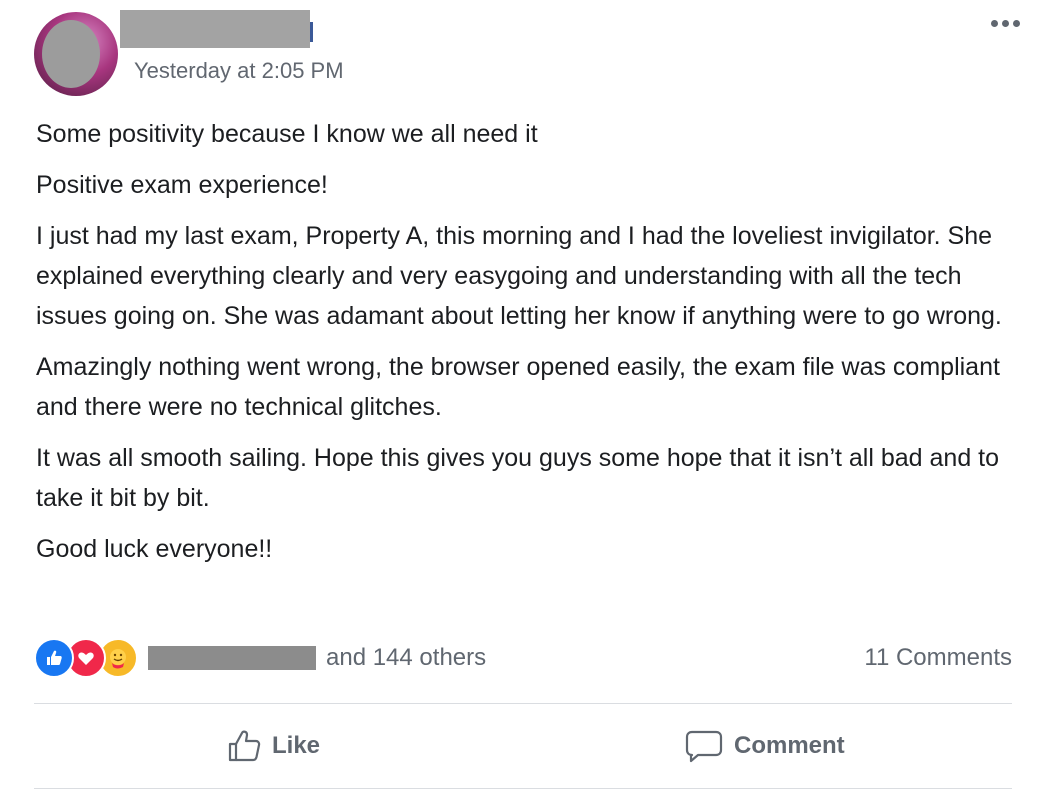 This screenshot has height=805, width=1043. Describe the element at coordinates (789, 745) in the screenshot. I see `comment-button-label: Comment` at that location.